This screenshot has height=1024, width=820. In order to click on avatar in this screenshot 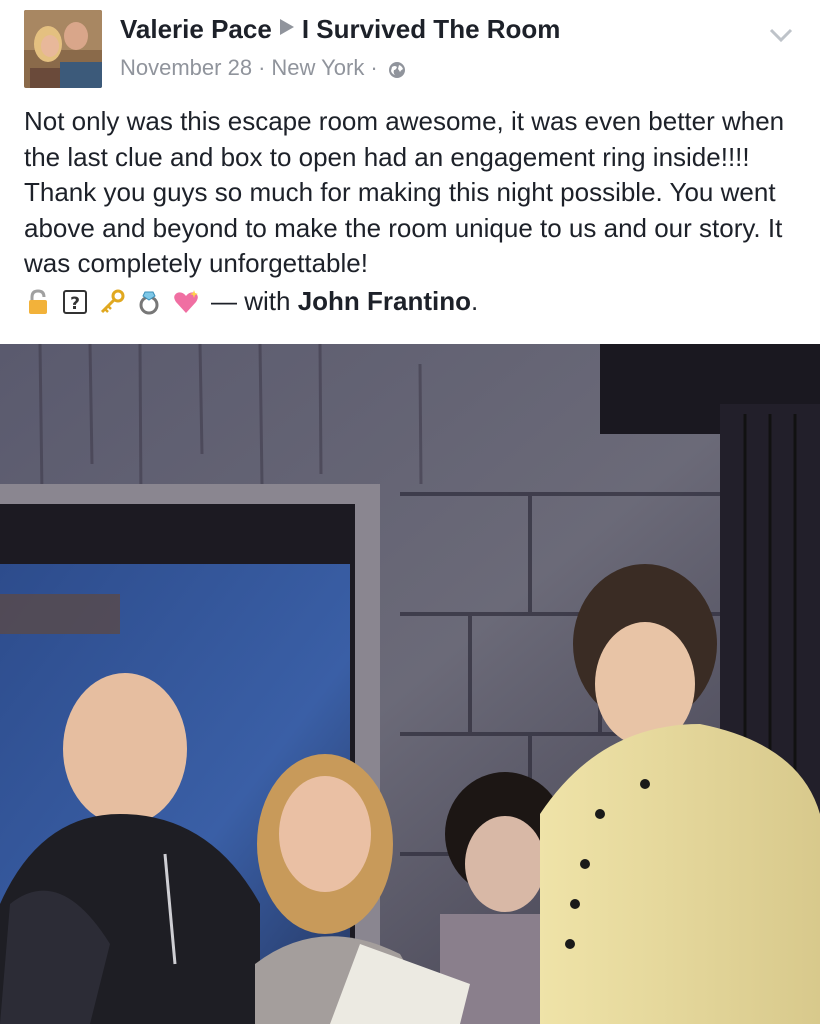, I will do `click(63, 49)`.